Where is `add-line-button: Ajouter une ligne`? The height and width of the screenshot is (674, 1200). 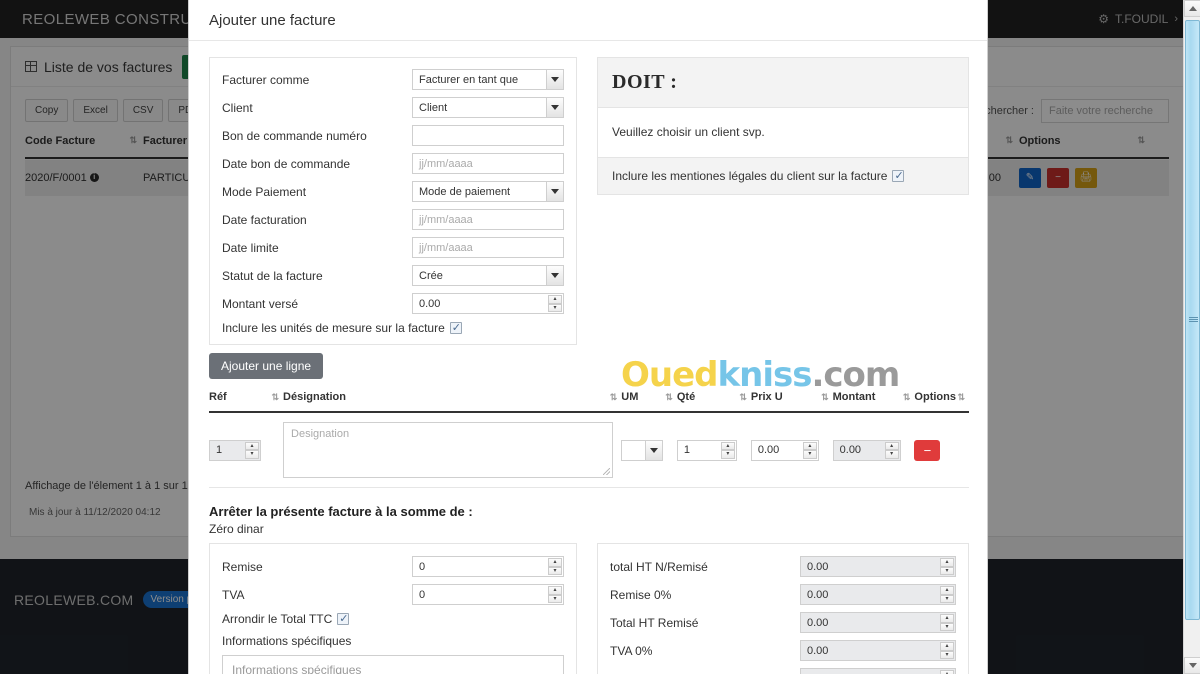 add-line-button: Ajouter une ligne is located at coordinates (266, 366).